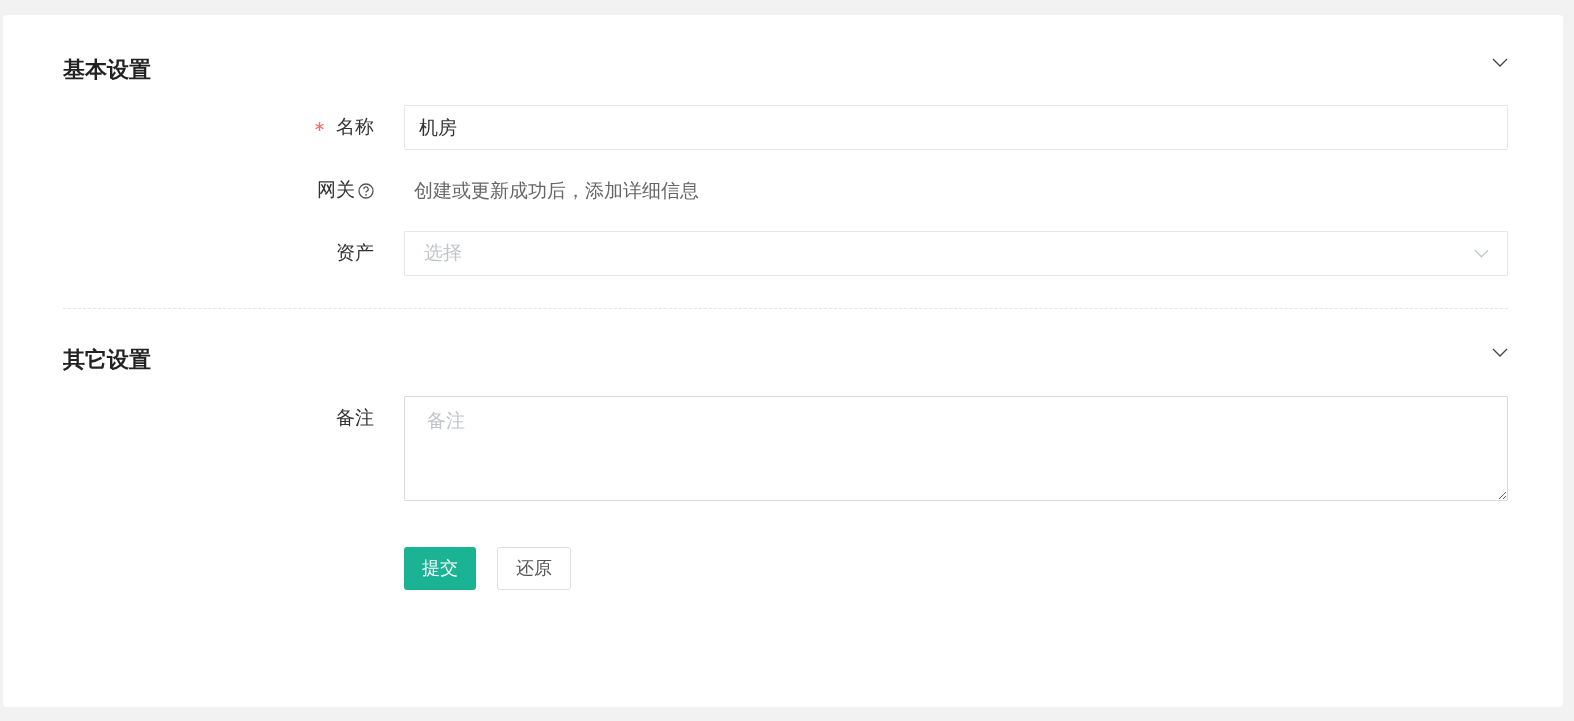 This screenshot has height=721, width=1574. I want to click on field-label: 网关, so click(336, 190).